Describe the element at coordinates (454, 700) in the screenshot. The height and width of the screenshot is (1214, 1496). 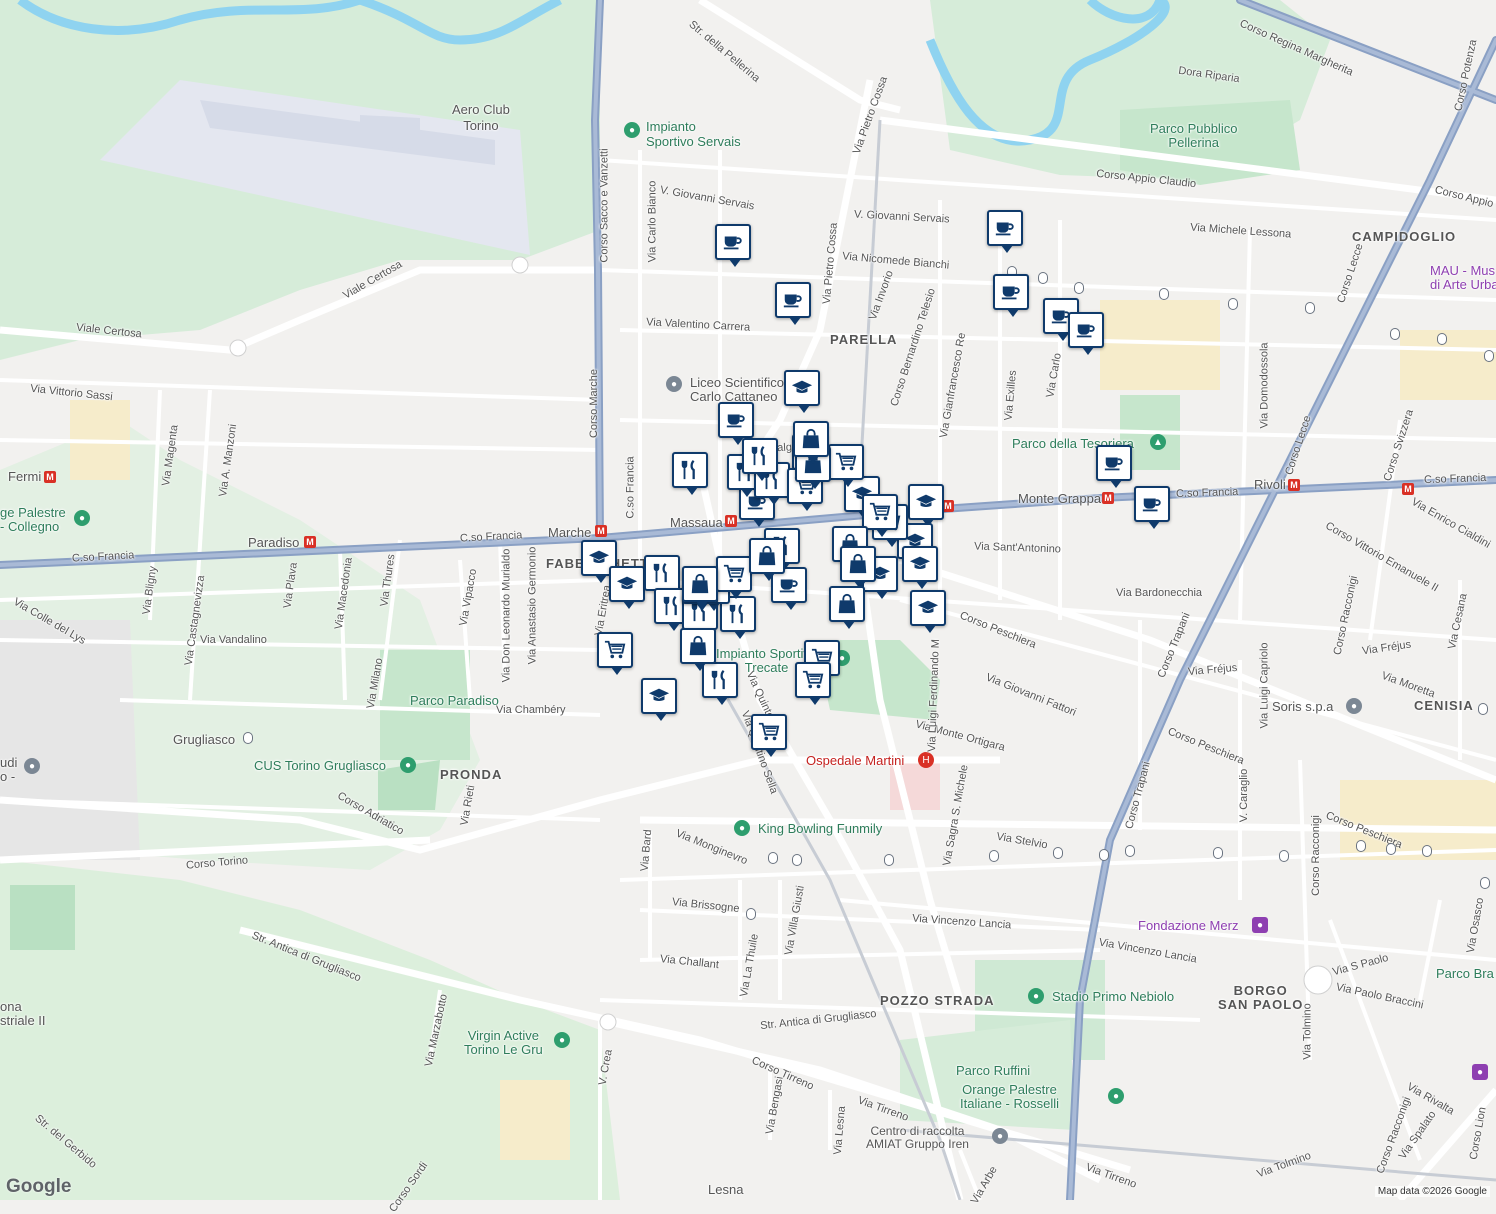
I see `parco-paradiso-label: Parco Paradiso` at that location.